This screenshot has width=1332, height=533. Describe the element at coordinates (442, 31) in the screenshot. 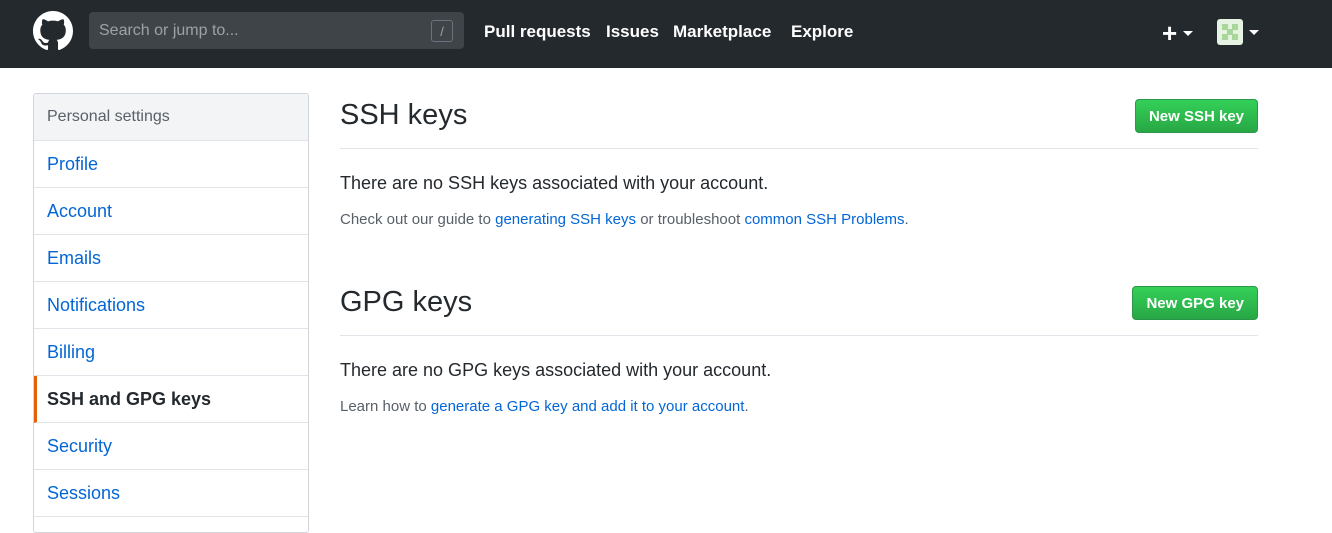

I see `slash-shortcut-icon: /` at that location.